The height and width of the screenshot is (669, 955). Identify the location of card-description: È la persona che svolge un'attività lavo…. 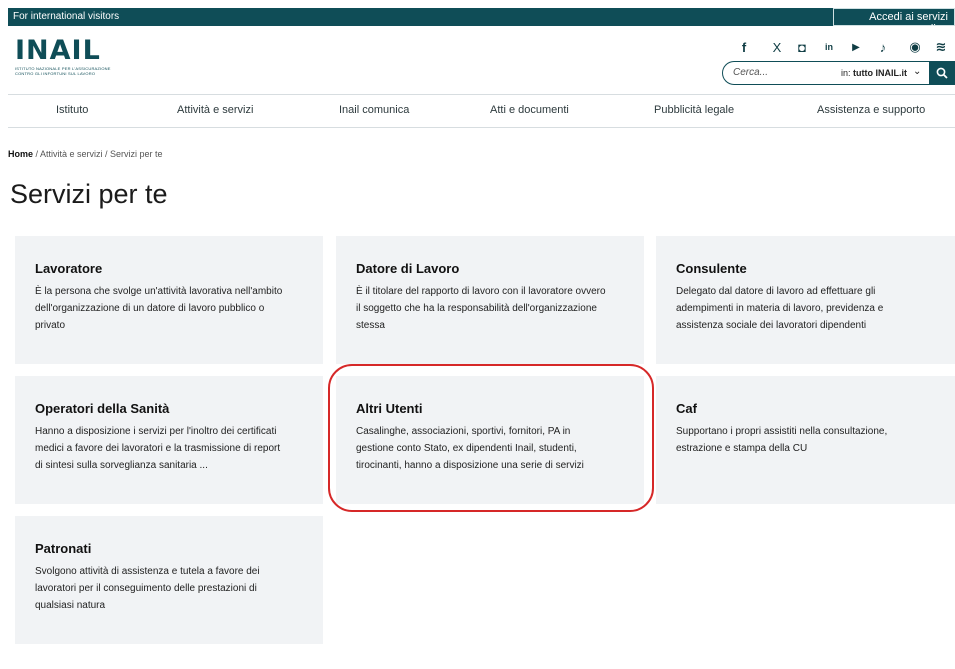
(158, 308).